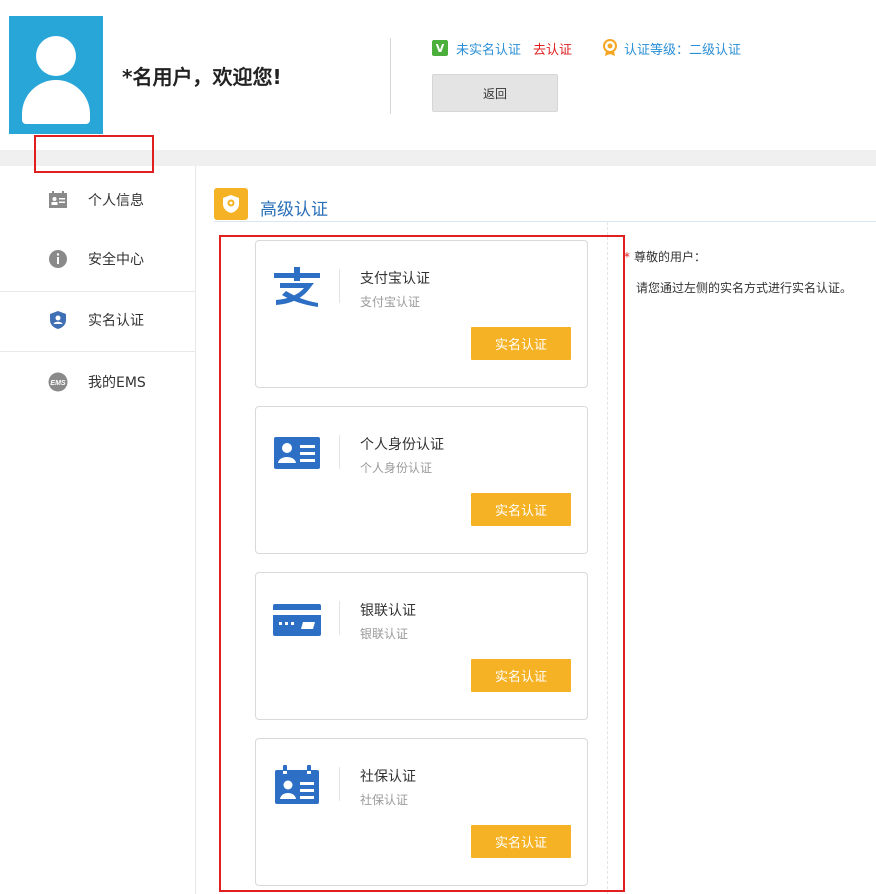 Image resolution: width=876 pixels, height=894 pixels. What do you see at coordinates (390, 76) in the screenshot?
I see `header-divider` at bounding box center [390, 76].